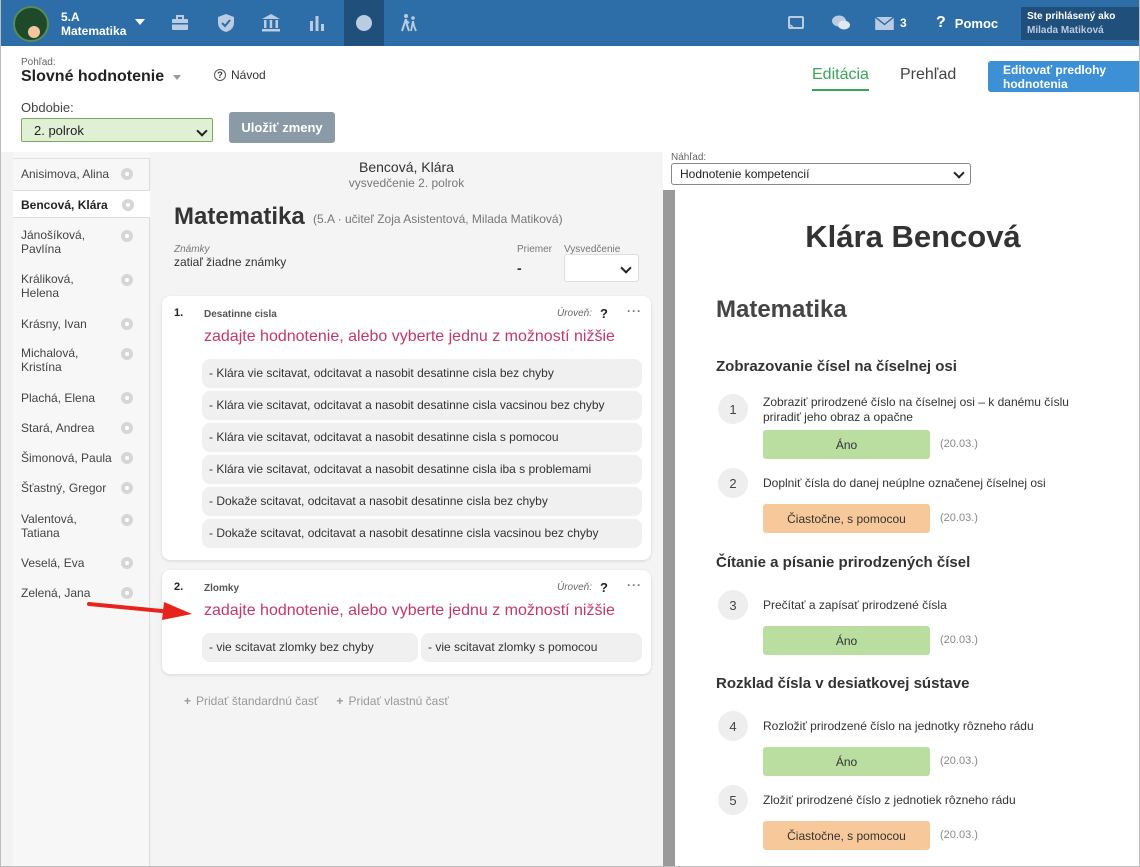 The height and width of the screenshot is (867, 1140). I want to click on grades-label: Známky, so click(192, 249).